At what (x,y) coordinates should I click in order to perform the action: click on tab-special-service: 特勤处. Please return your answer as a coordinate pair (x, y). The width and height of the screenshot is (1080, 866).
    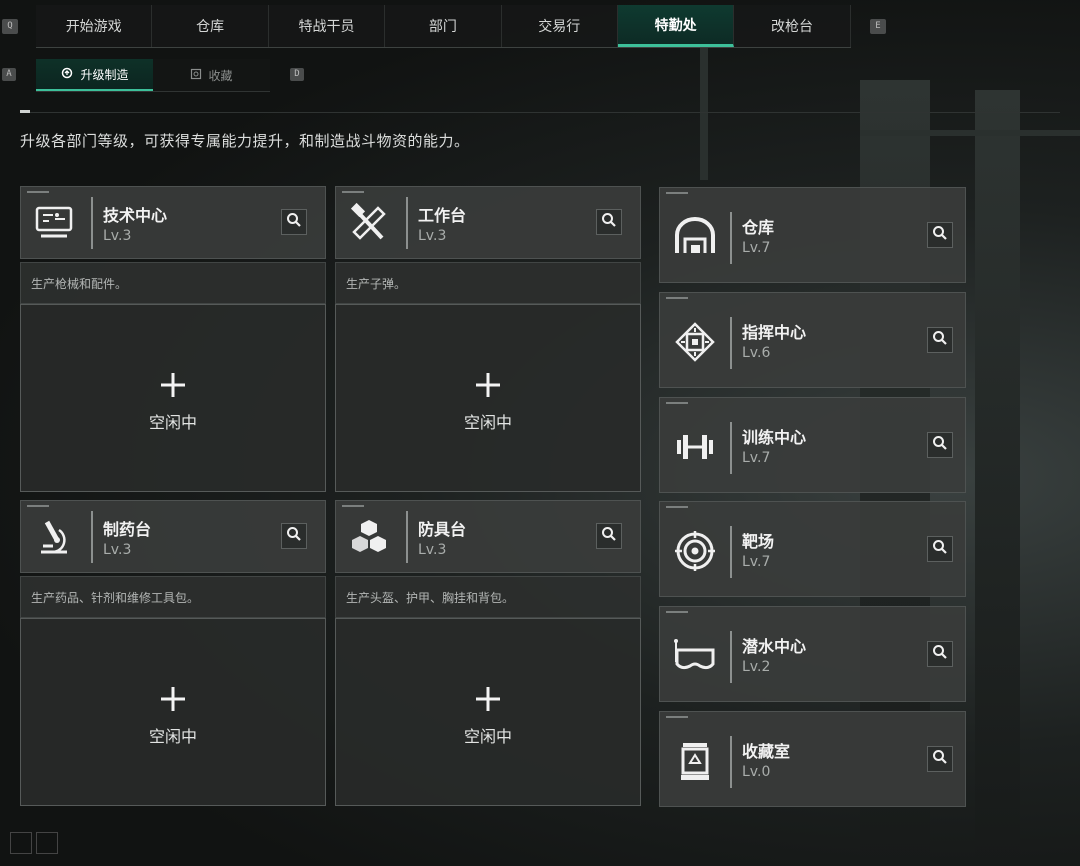
    Looking at the image, I should click on (676, 26).